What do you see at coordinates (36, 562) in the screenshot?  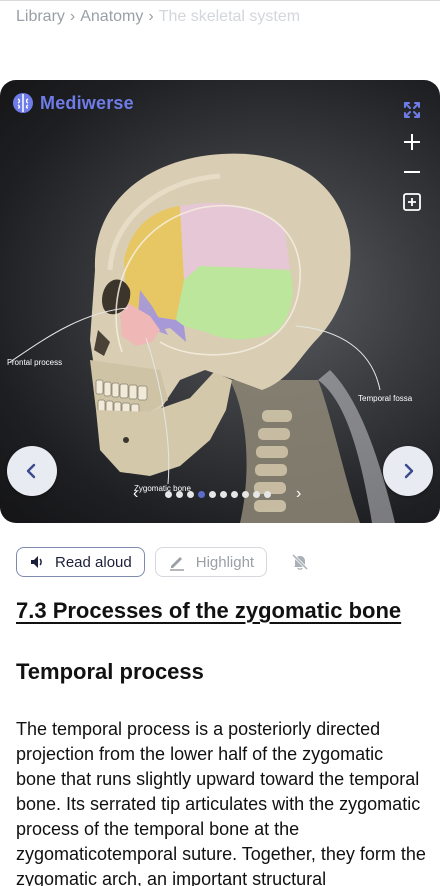 I see `speaker-icon` at bounding box center [36, 562].